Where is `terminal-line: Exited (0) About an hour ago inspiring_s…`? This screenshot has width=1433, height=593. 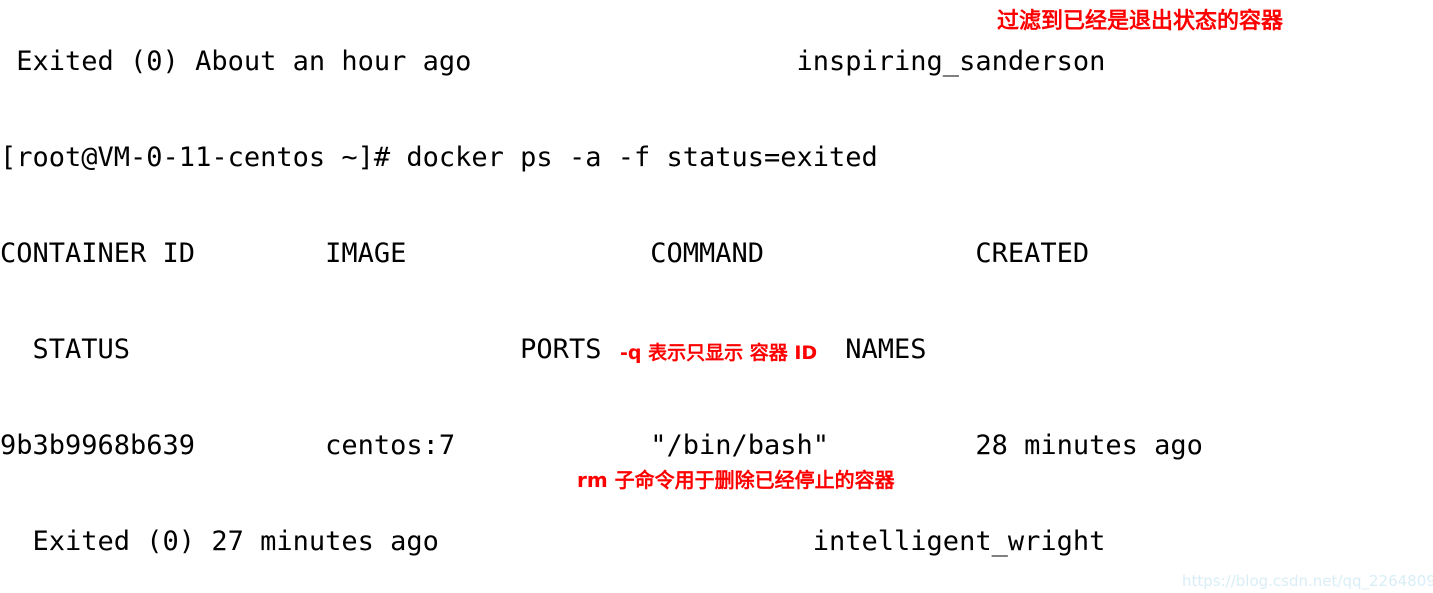 terminal-line: Exited (0) About an hour ago inspiring_s… is located at coordinates (553, 61).